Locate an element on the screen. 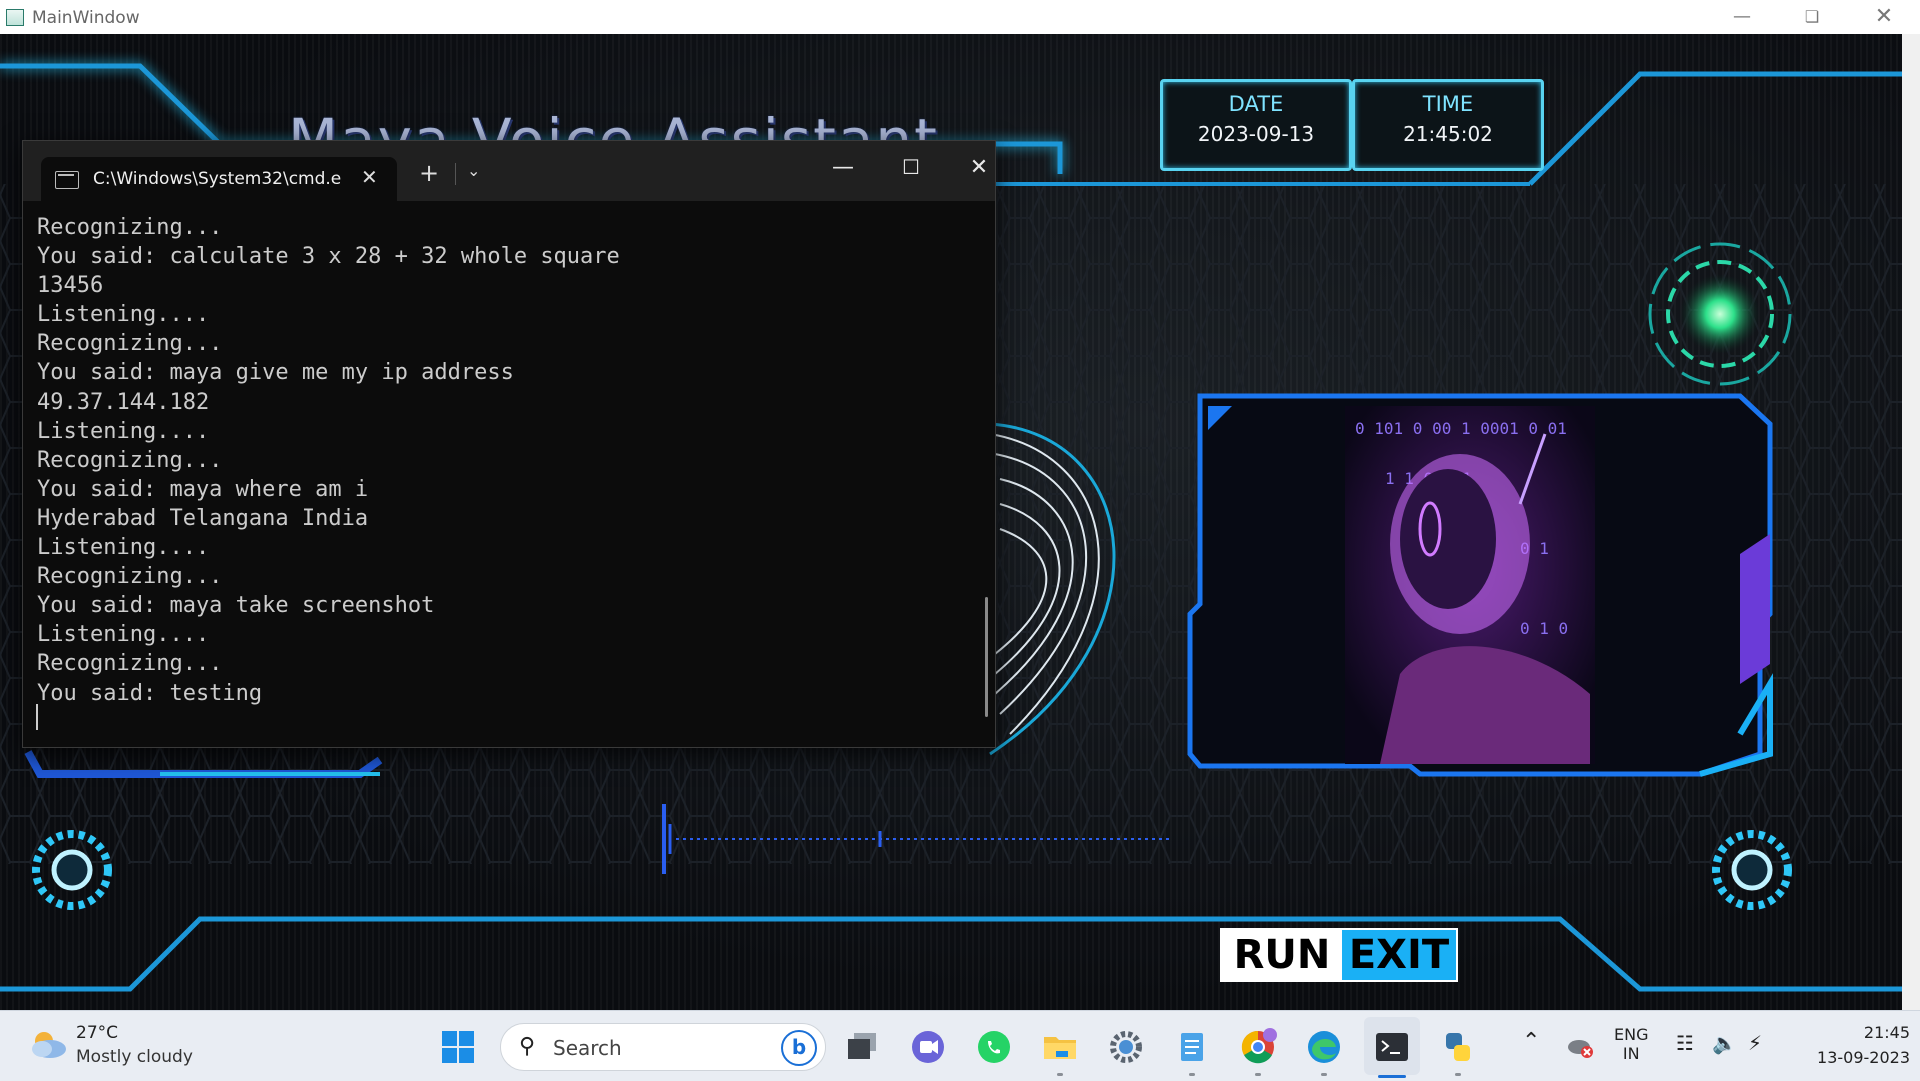 This screenshot has height=1081, width=1920. whatsapp-icon is located at coordinates (994, 1047).